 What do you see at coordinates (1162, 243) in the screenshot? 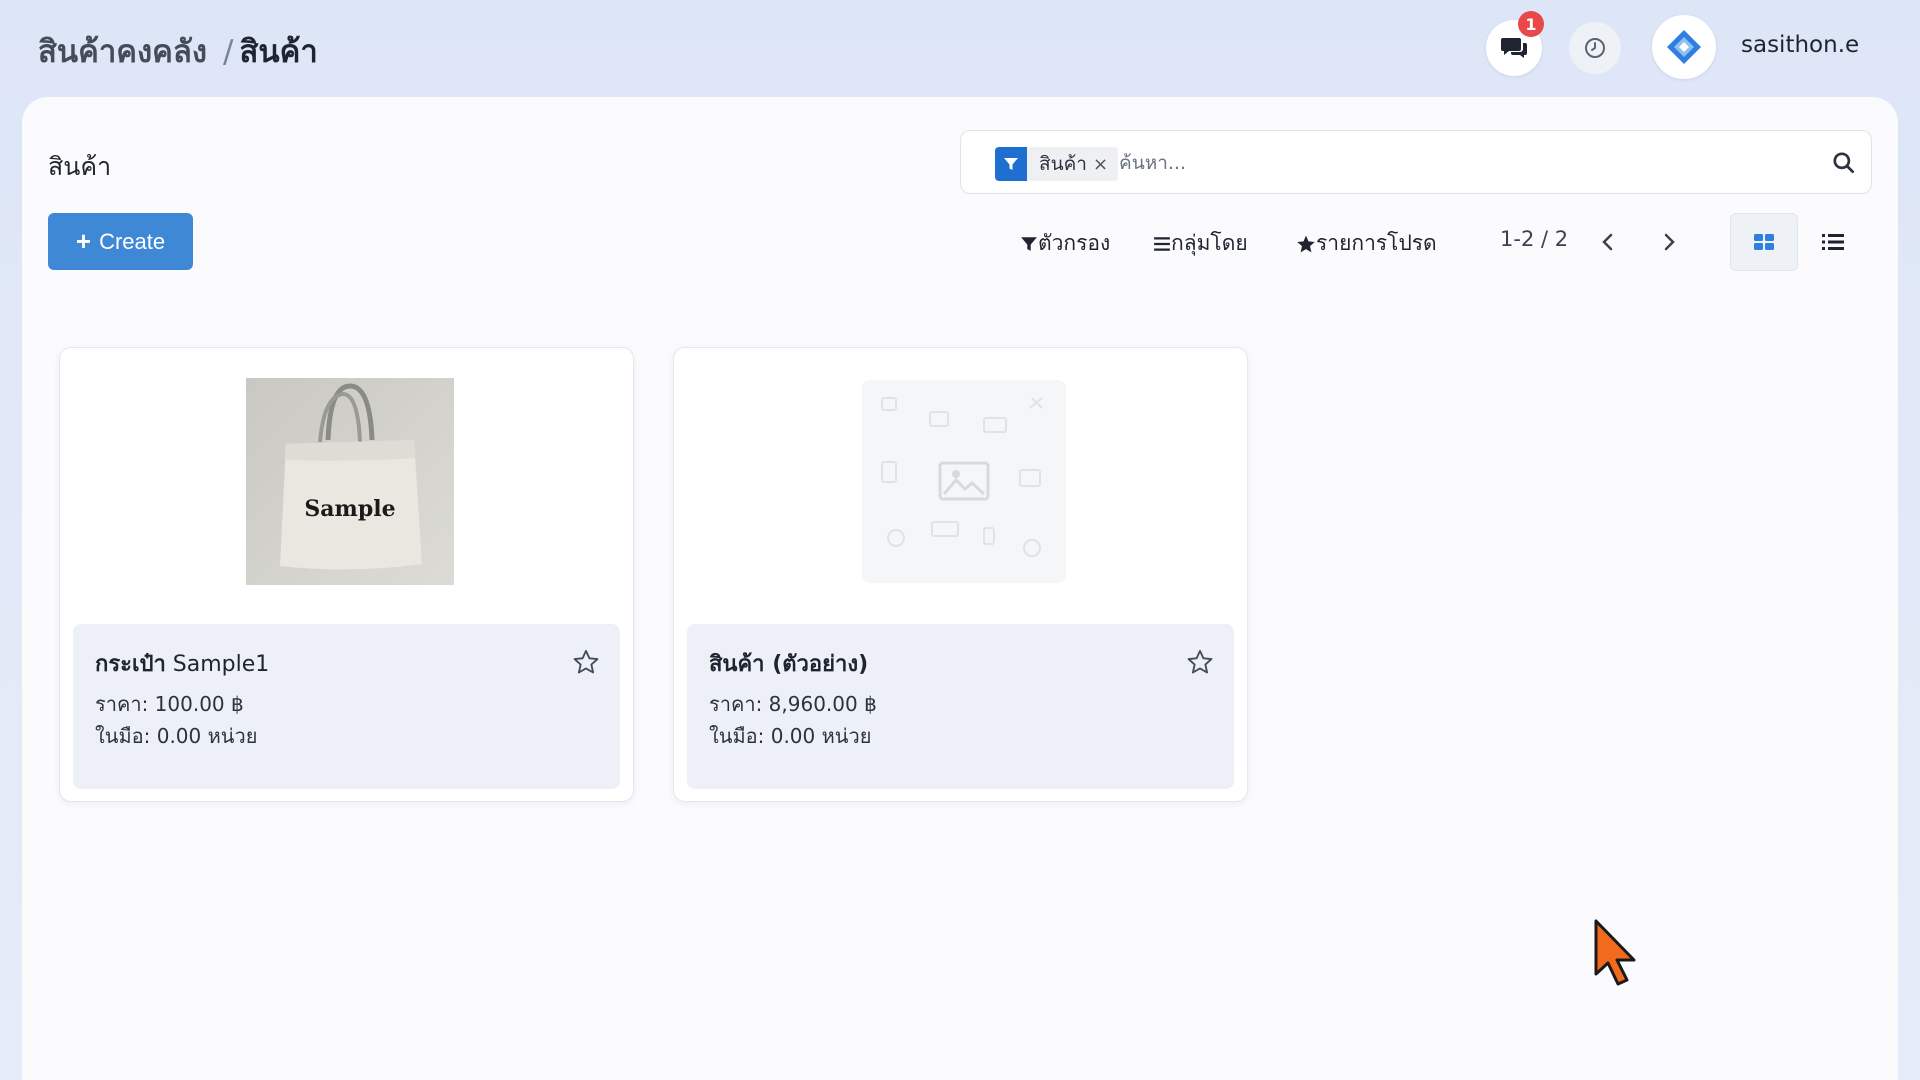
I see `list-lines-icon` at bounding box center [1162, 243].